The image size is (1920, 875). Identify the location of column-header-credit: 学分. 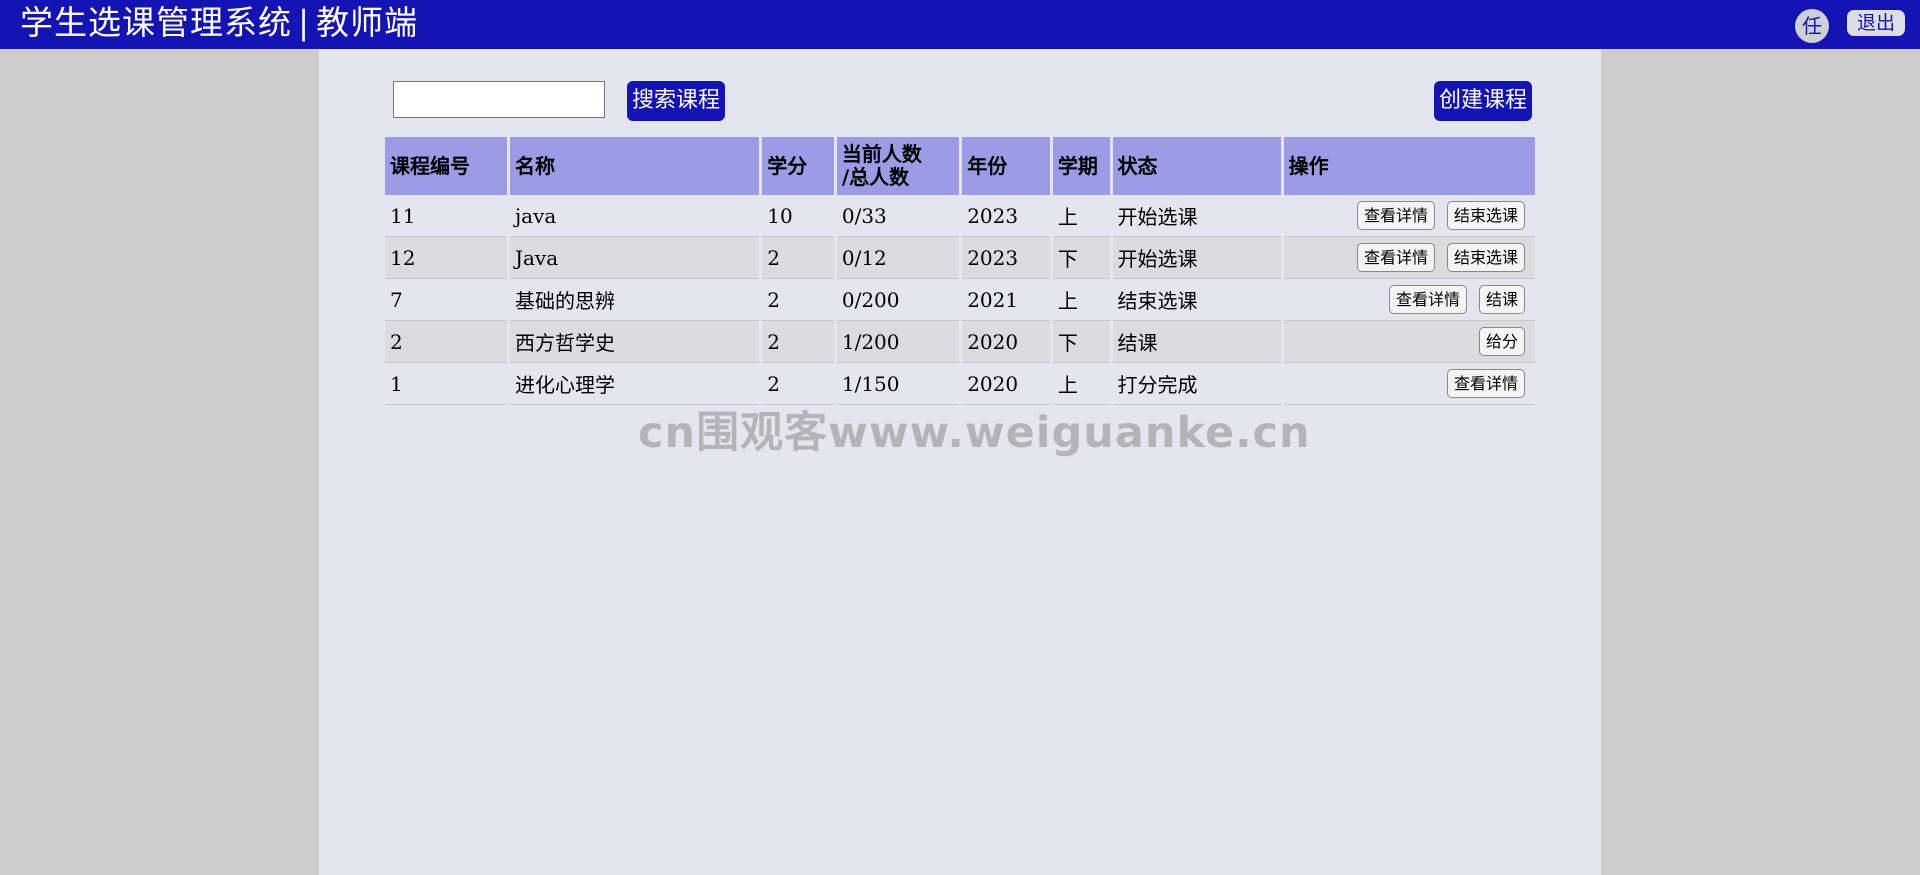
(798, 166).